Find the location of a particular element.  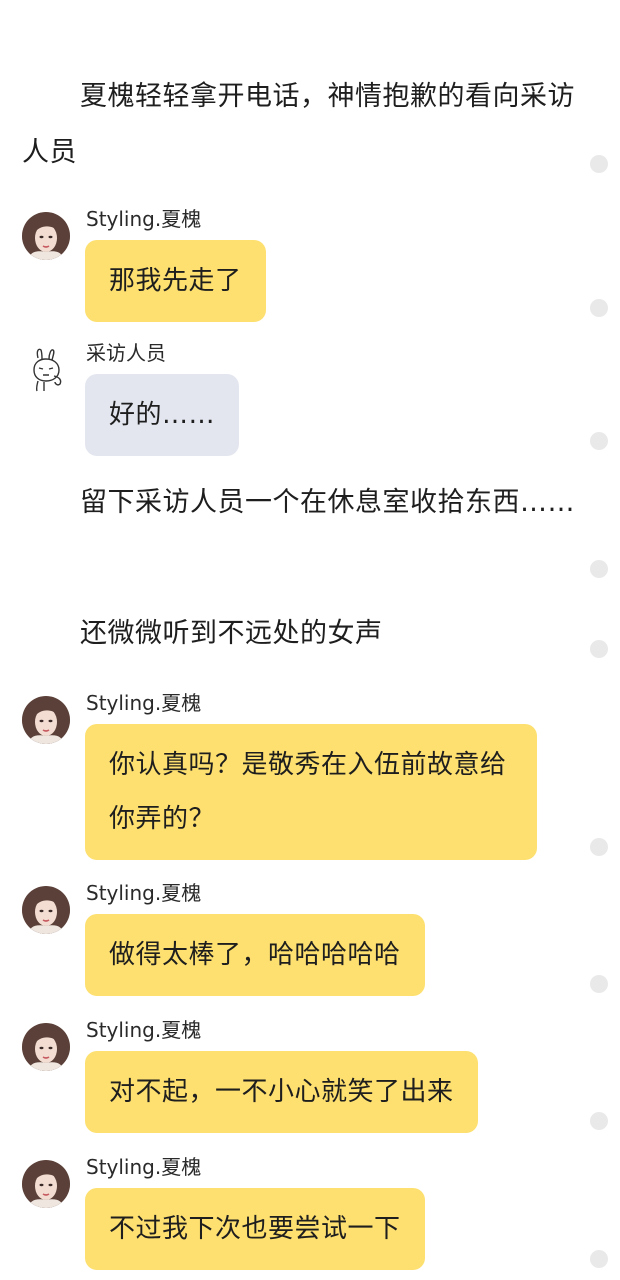

rabbit-sketch-avatar-icon is located at coordinates (46, 370).